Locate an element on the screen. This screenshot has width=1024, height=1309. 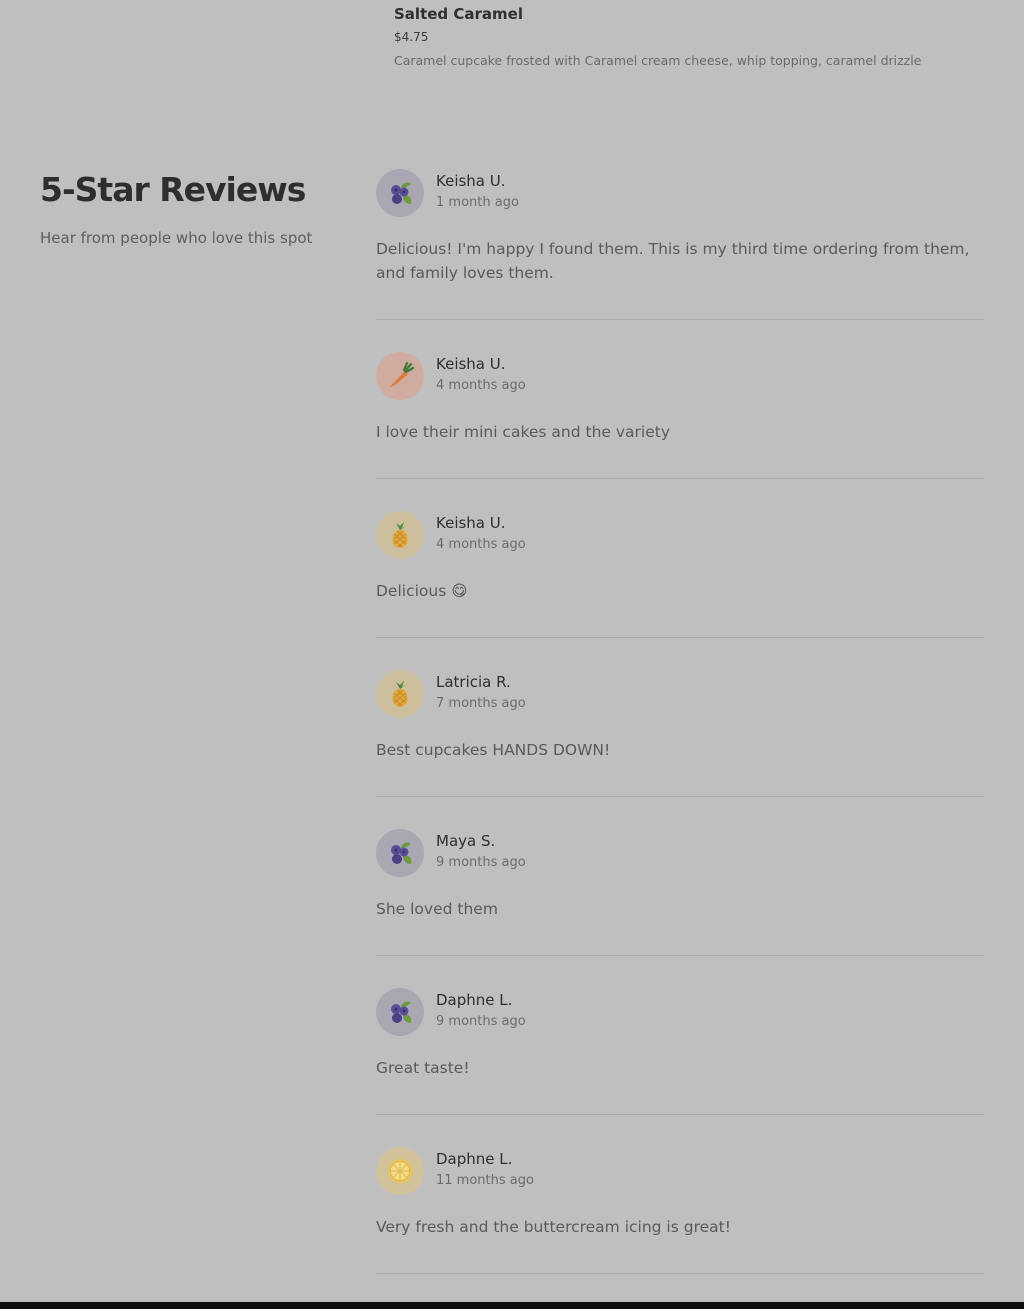
menu-item-name: Salted Caramel is located at coordinates (458, 14).